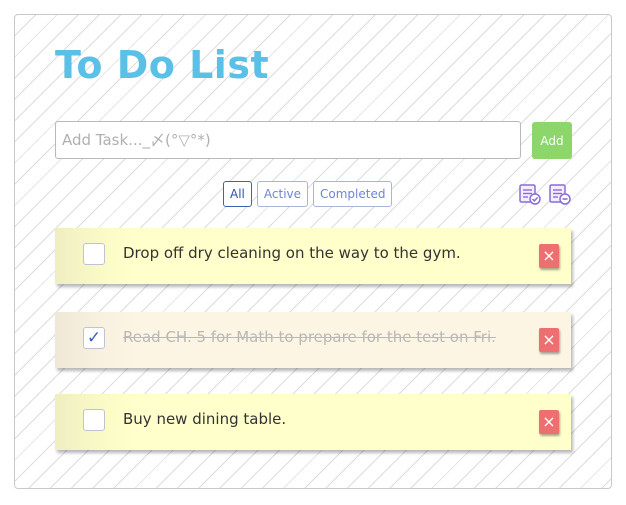 This screenshot has height=505, width=626. Describe the element at coordinates (530, 194) in the screenshot. I see `complete-all-icon` at that location.